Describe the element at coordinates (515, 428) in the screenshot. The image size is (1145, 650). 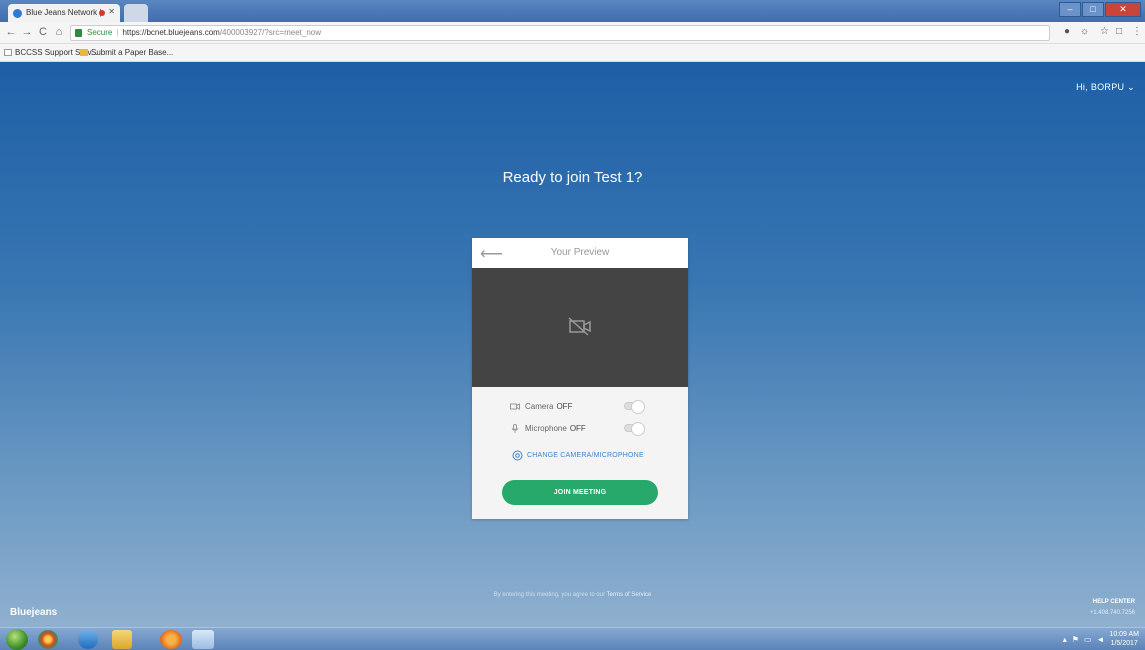
I see `microphone-icon` at that location.